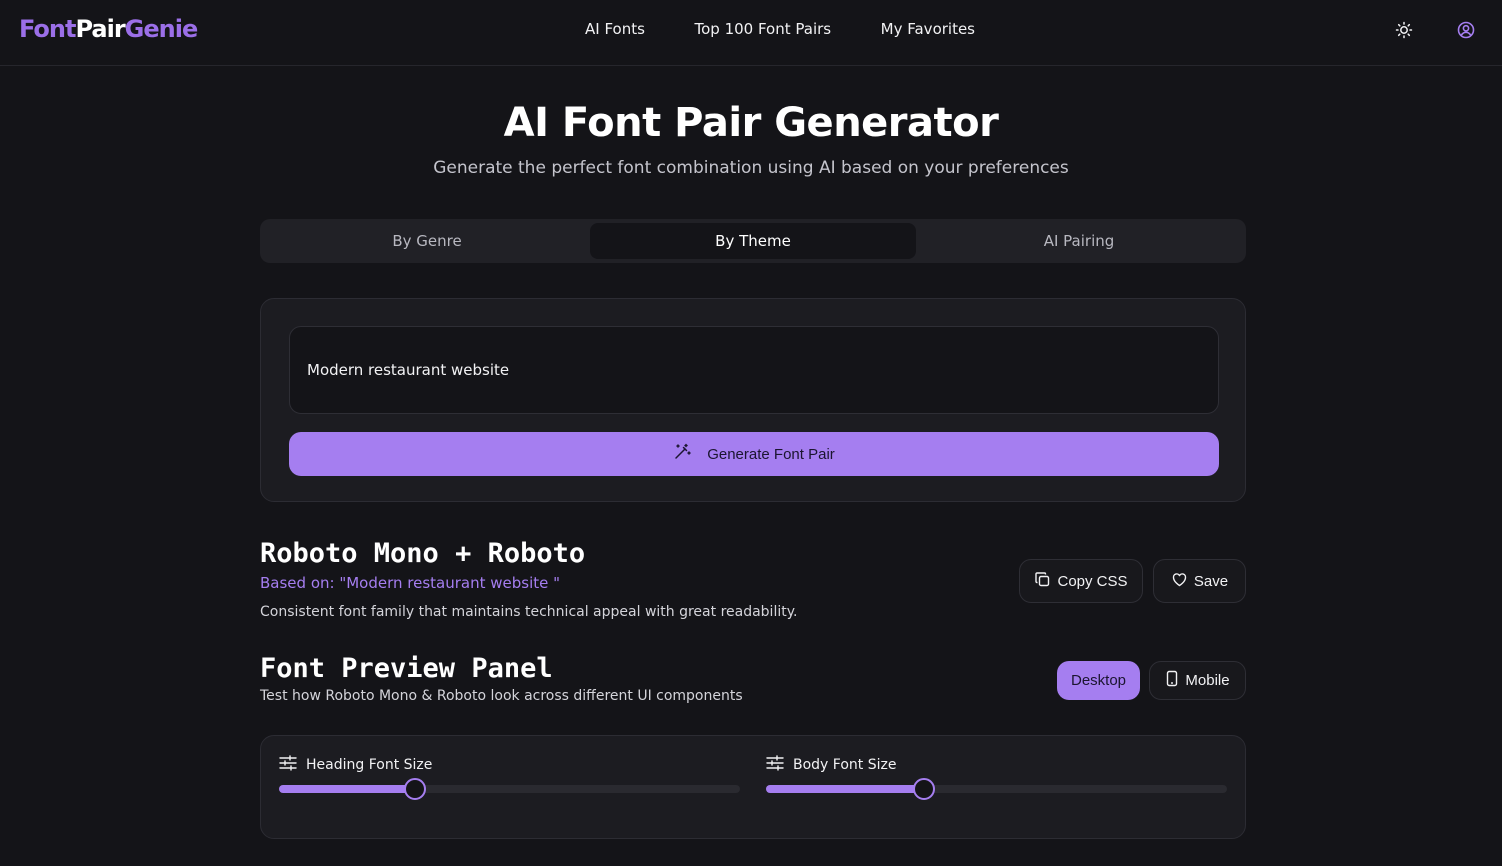 The width and height of the screenshot is (1502, 866). Describe the element at coordinates (1079, 241) in the screenshot. I see `tab-ai-pairing: AI Pairing` at that location.